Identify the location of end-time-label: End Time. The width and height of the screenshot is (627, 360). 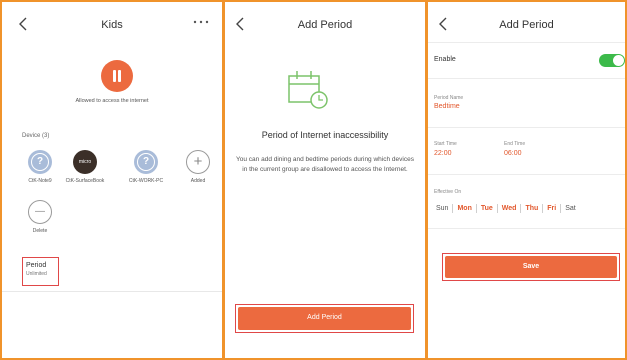
(515, 144).